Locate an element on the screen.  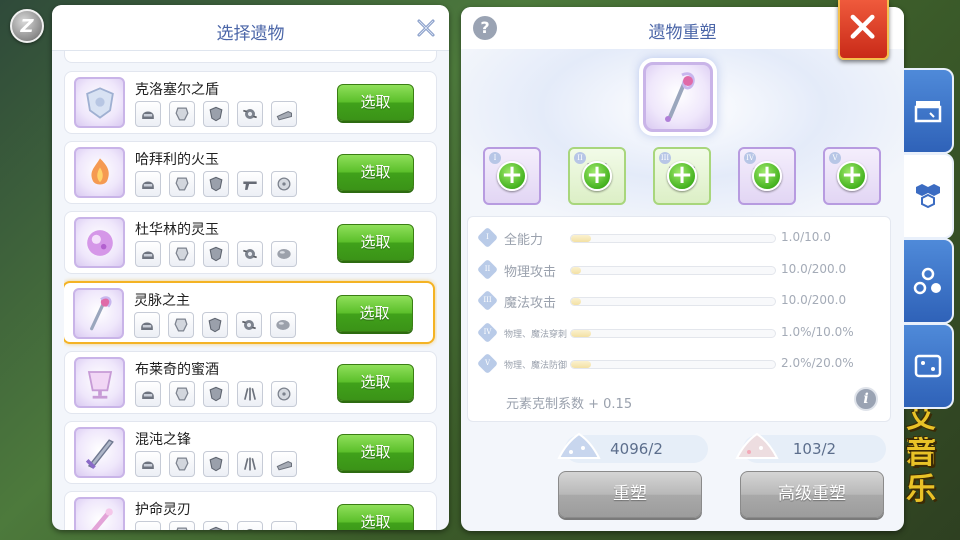
tab-relic is located at coordinates (929, 196).